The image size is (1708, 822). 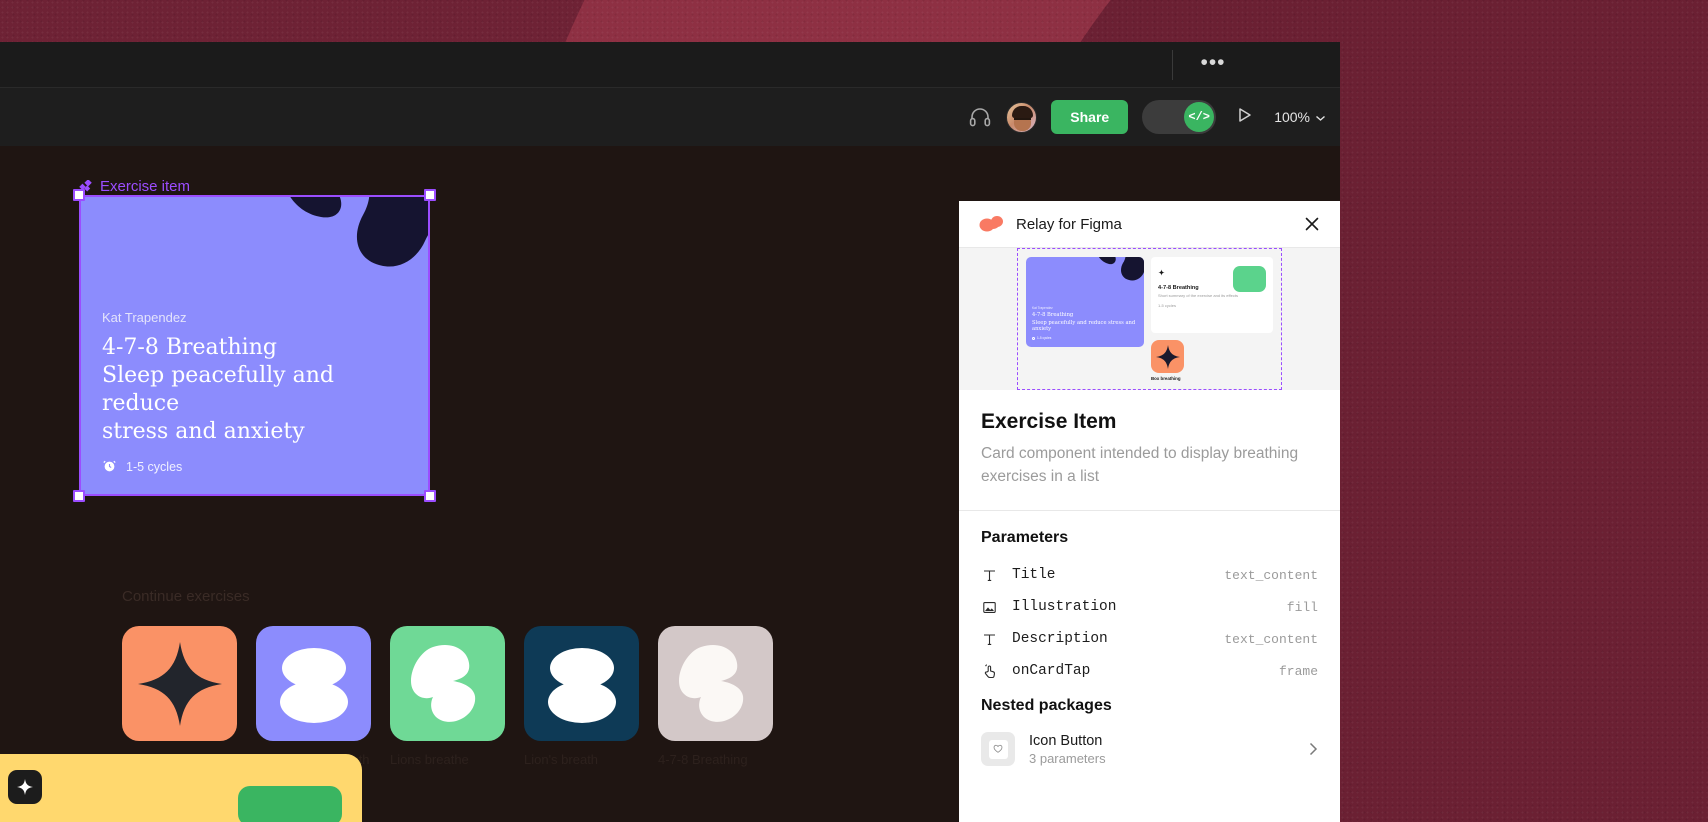 I want to click on heart-icon, so click(x=998, y=749).